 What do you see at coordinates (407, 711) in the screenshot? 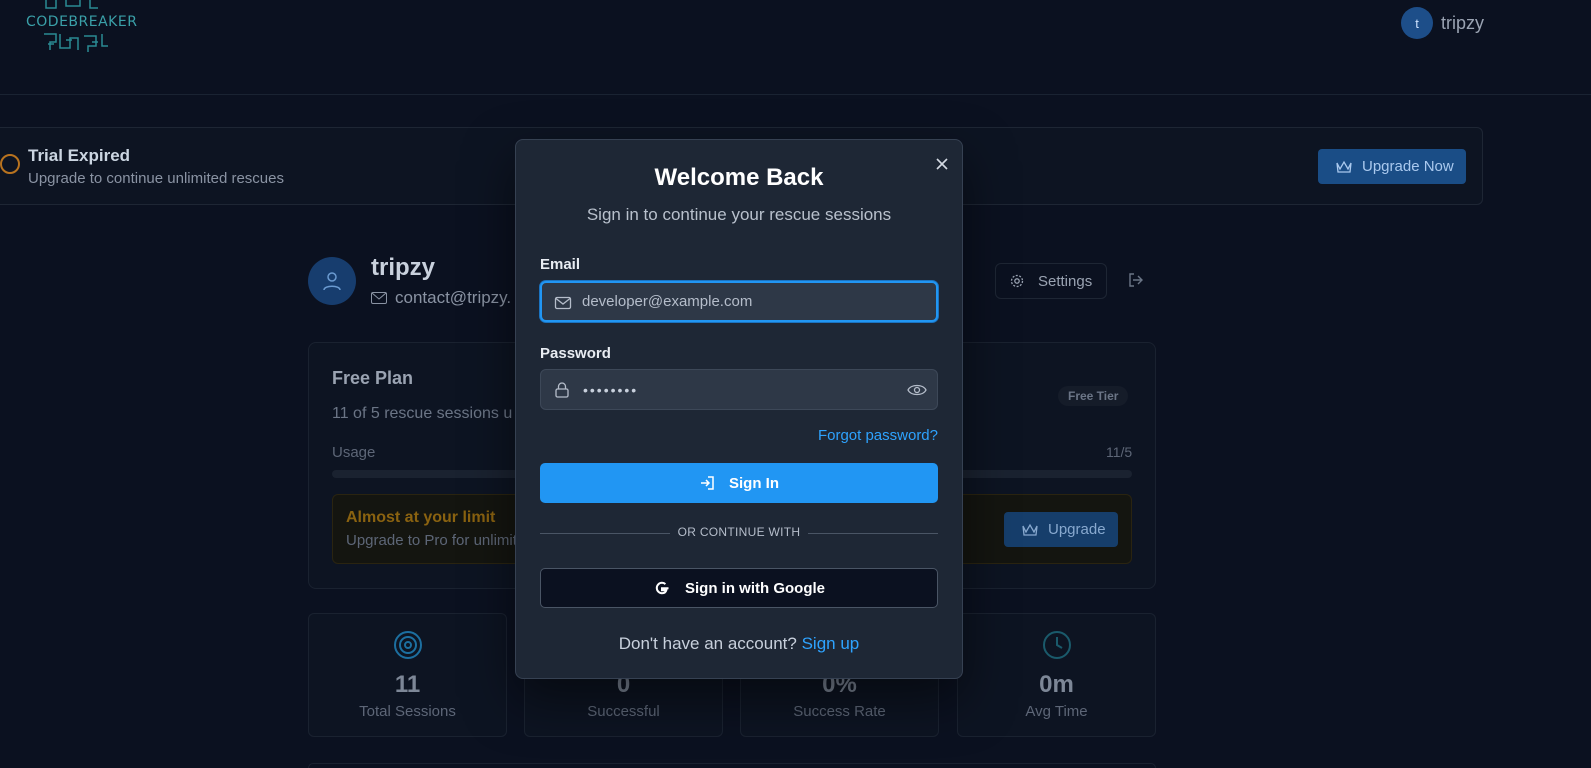
I see `stat-label: Total Sessions` at bounding box center [407, 711].